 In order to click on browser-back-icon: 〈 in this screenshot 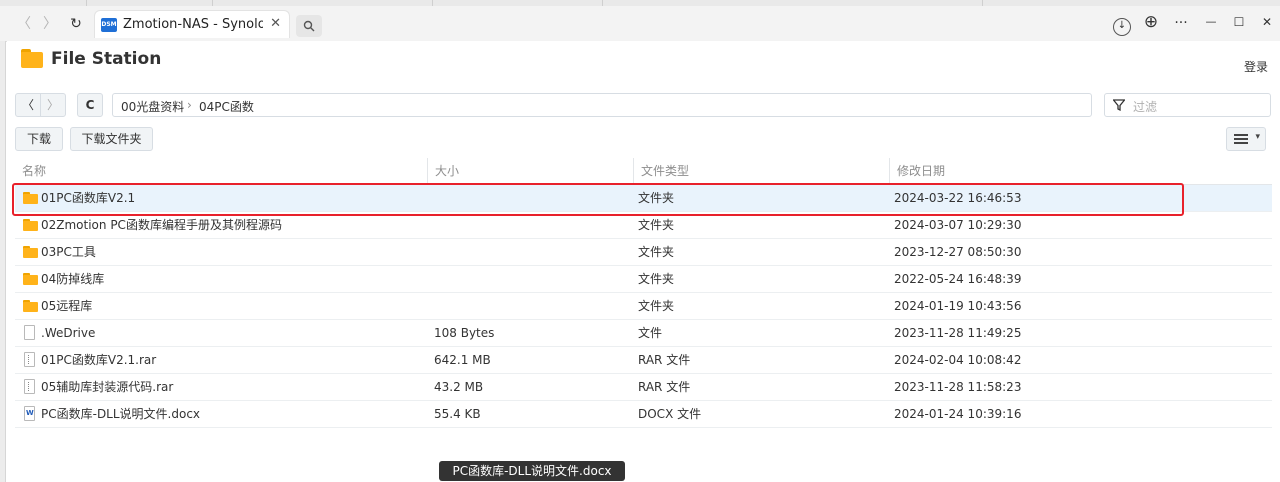, I will do `click(24, 24)`.